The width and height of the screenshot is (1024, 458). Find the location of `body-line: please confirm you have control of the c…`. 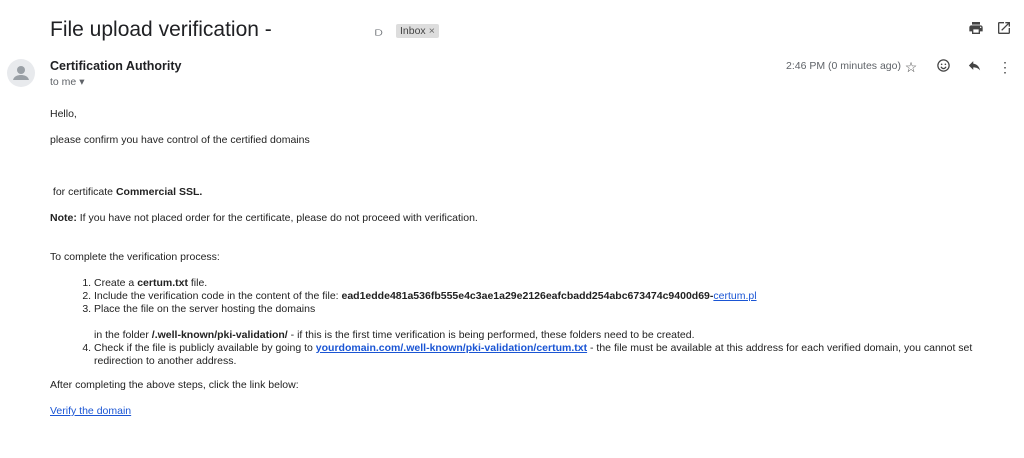

body-line: please confirm you have control of the c… is located at coordinates (180, 140).